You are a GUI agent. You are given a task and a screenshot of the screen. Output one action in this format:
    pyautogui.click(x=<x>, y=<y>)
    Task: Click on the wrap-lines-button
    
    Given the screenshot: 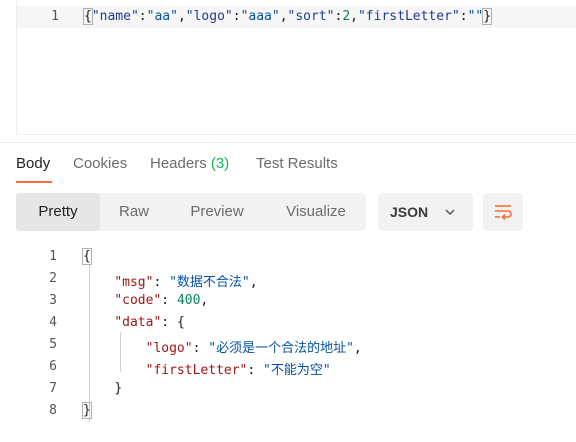 What is the action you would take?
    pyautogui.click(x=503, y=212)
    